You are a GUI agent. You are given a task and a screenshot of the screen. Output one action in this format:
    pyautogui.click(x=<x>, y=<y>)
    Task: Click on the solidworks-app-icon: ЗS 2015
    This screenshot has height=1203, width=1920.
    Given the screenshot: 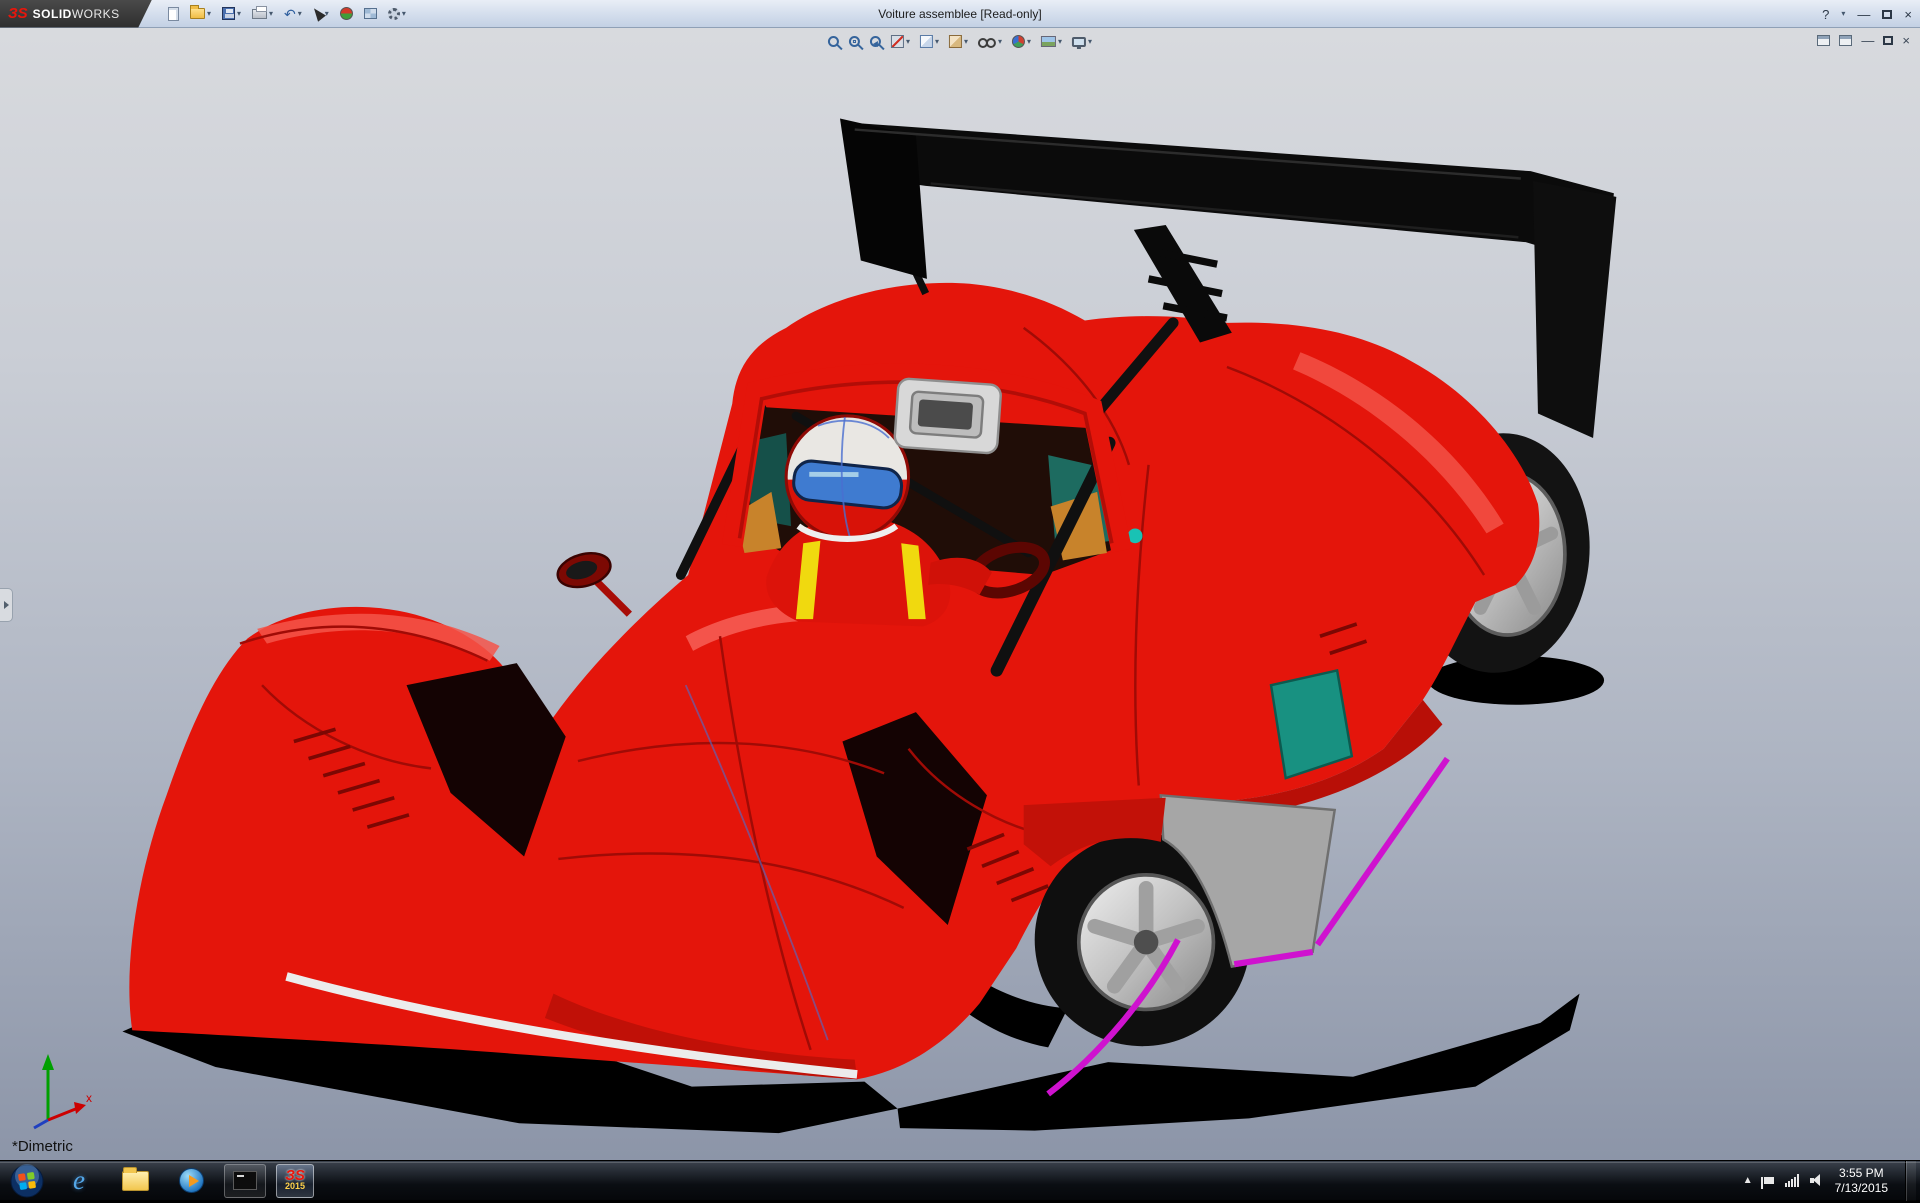 What is the action you would take?
    pyautogui.click(x=295, y=1181)
    